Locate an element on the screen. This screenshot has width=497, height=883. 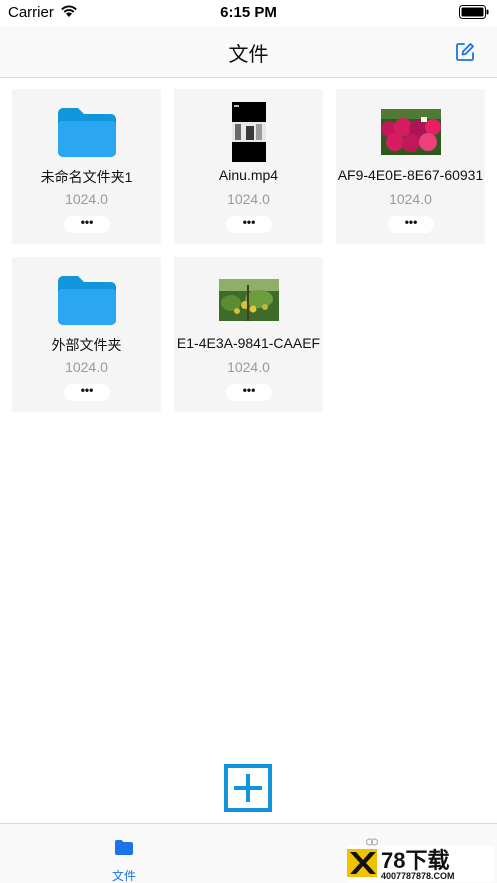
page-title: 文件 is located at coordinates (248, 55).